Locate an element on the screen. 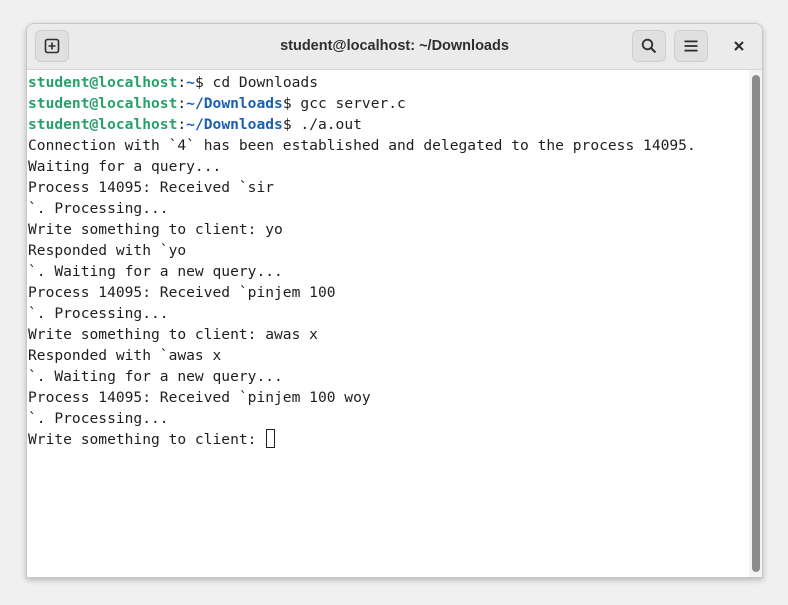 This screenshot has height=605, width=788. output-line: Responded with `awas x is located at coordinates (125, 355).